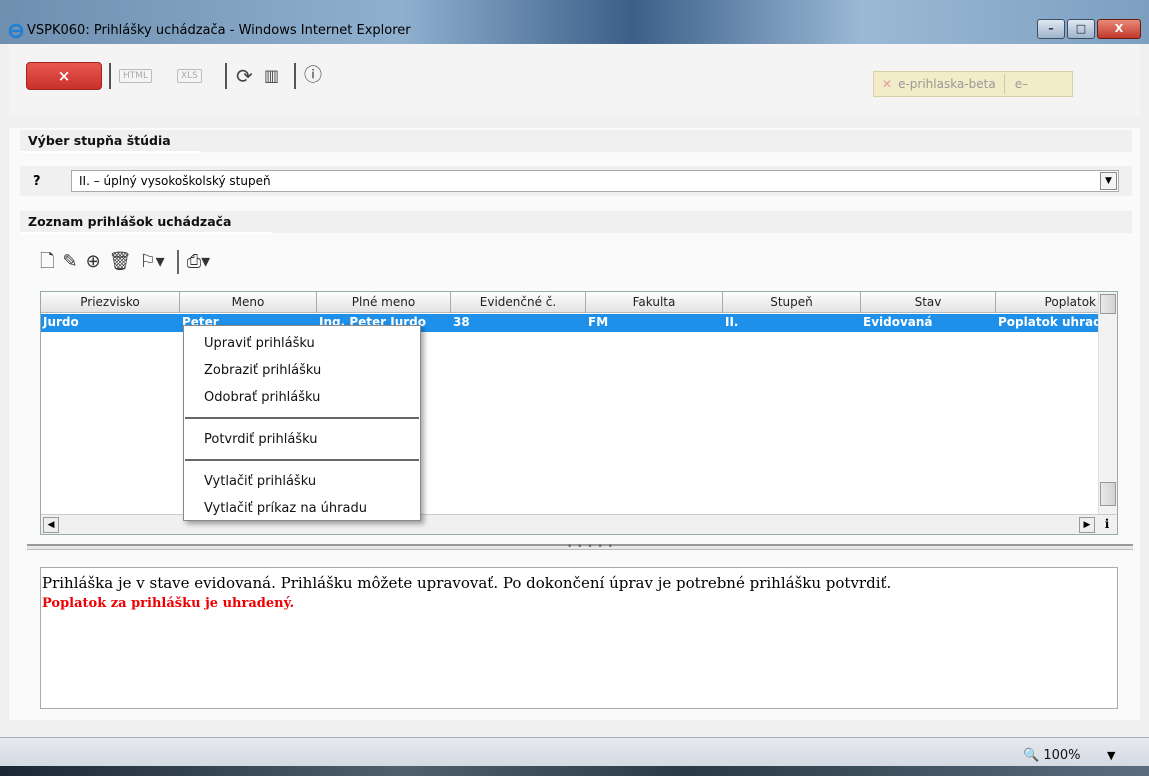 This screenshot has height=776, width=1149. What do you see at coordinates (384, 302) in the screenshot?
I see `column-header-plne-meno: Plné meno` at bounding box center [384, 302].